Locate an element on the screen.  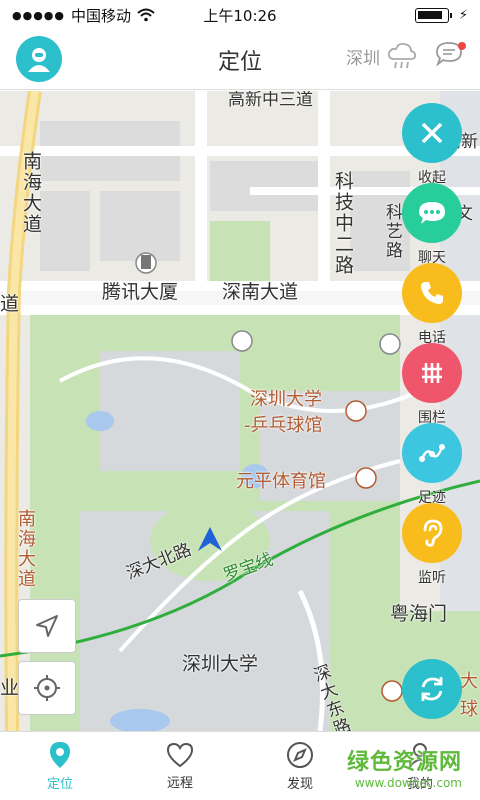
chat-icon is located at coordinates (432, 213).